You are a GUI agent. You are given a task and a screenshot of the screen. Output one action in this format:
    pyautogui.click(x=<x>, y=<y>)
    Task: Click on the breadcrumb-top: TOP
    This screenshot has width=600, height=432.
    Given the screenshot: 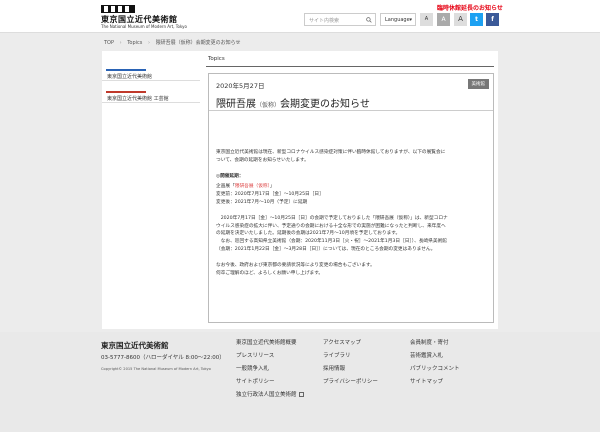 What is the action you would take?
    pyautogui.click(x=109, y=43)
    